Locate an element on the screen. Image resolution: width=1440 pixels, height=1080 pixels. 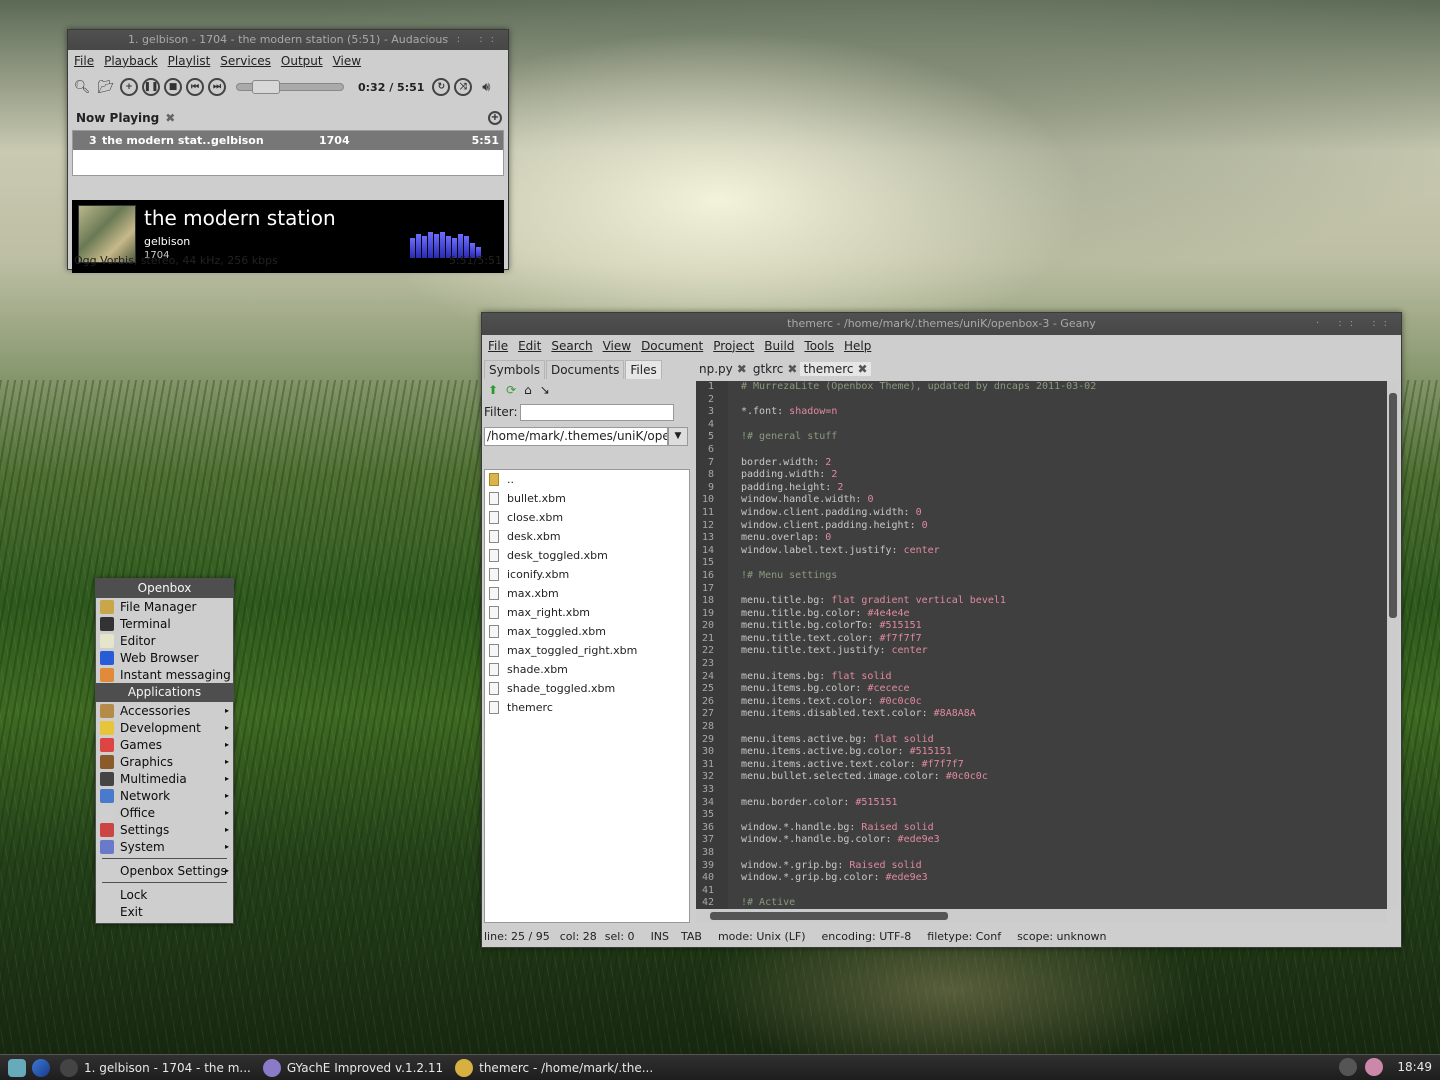
shuffle-icon: ⤨ is located at coordinates (463, 87).